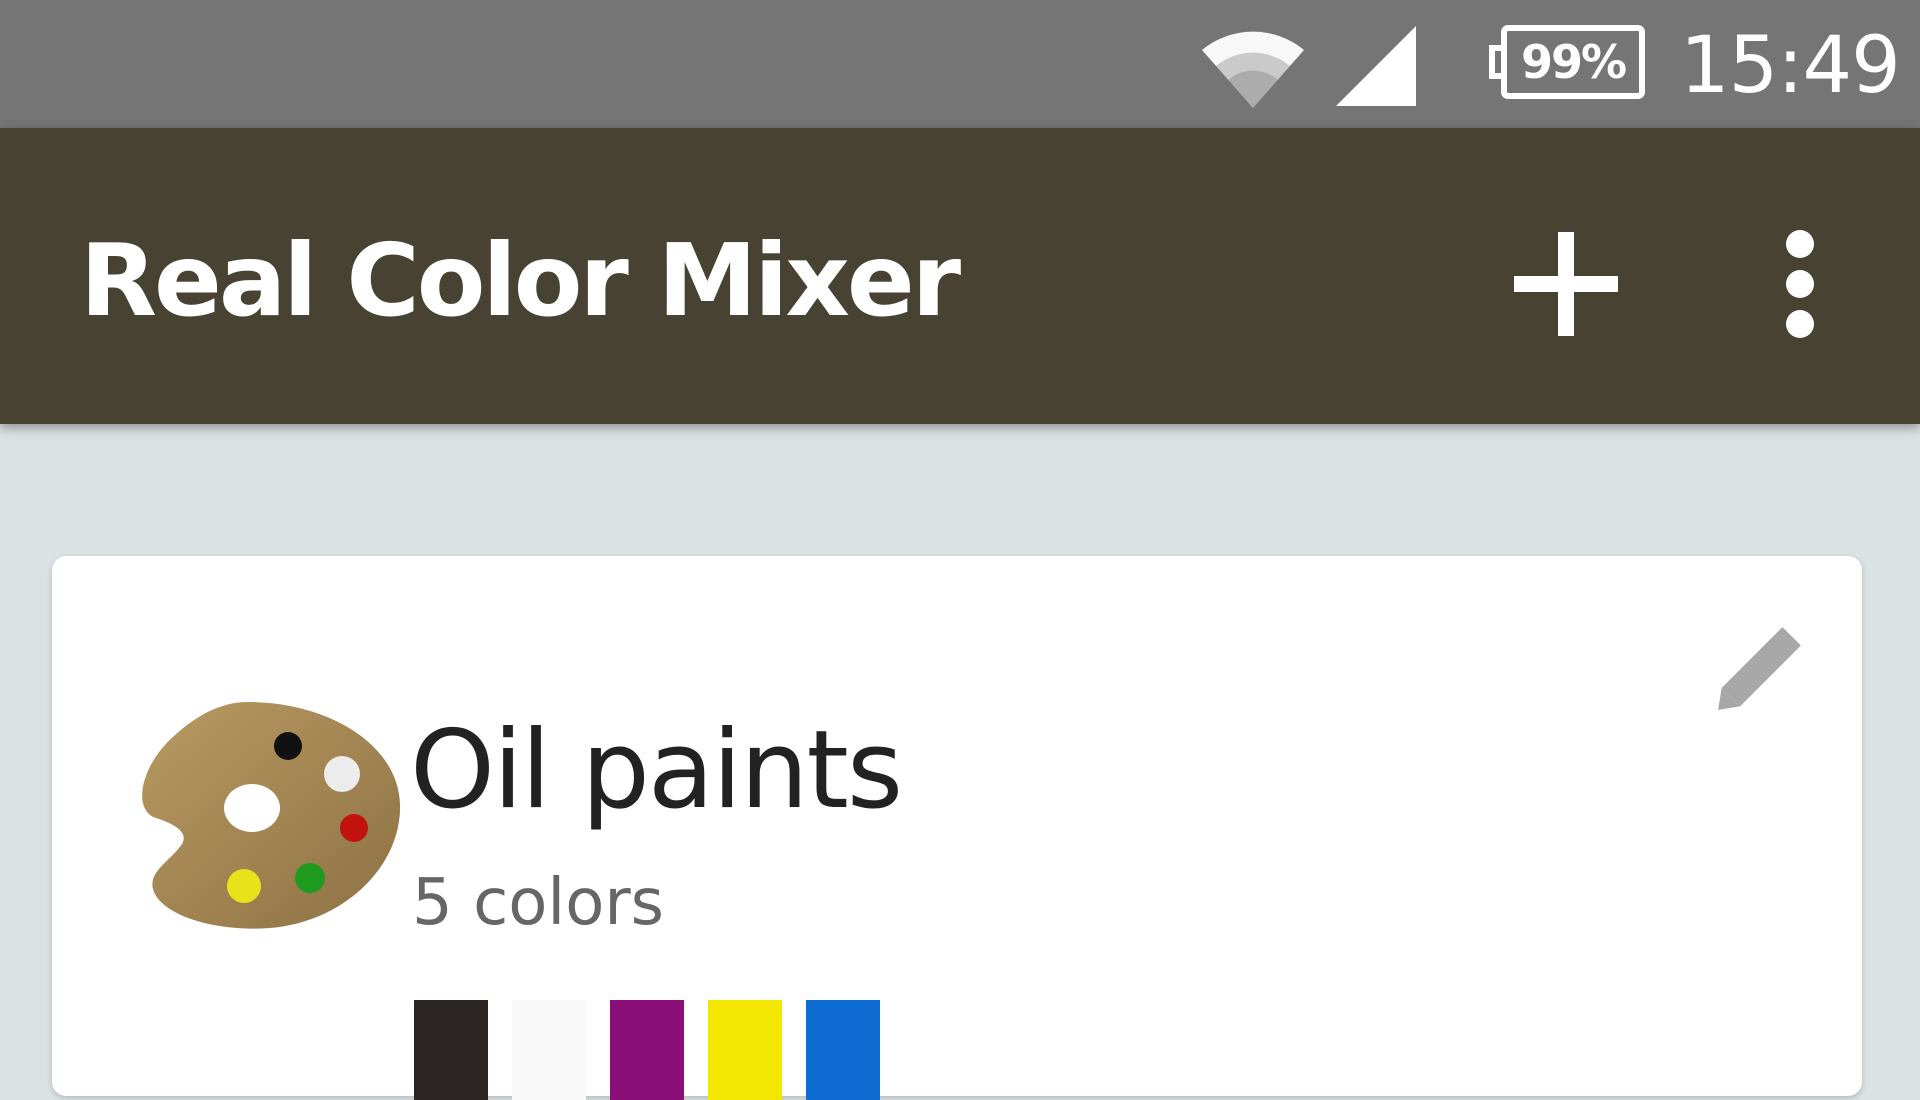 This screenshot has width=1920, height=1100. What do you see at coordinates (549, 1050) in the screenshot?
I see `swatch-white` at bounding box center [549, 1050].